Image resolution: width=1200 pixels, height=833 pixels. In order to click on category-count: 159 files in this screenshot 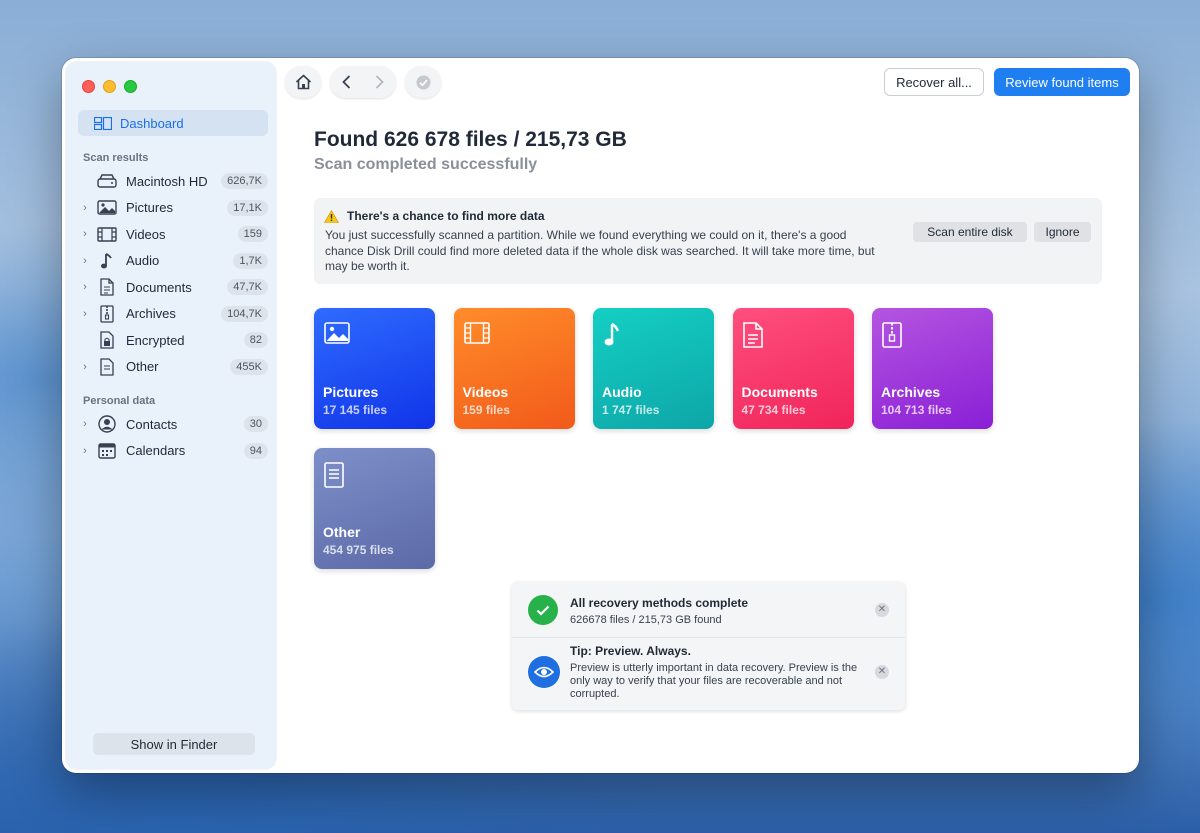, I will do `click(486, 410)`.